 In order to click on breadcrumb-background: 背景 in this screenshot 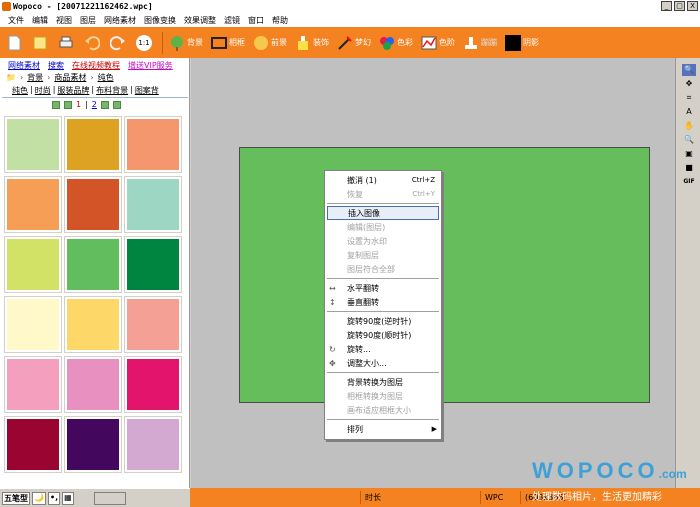, I will do `click(35, 77)`.